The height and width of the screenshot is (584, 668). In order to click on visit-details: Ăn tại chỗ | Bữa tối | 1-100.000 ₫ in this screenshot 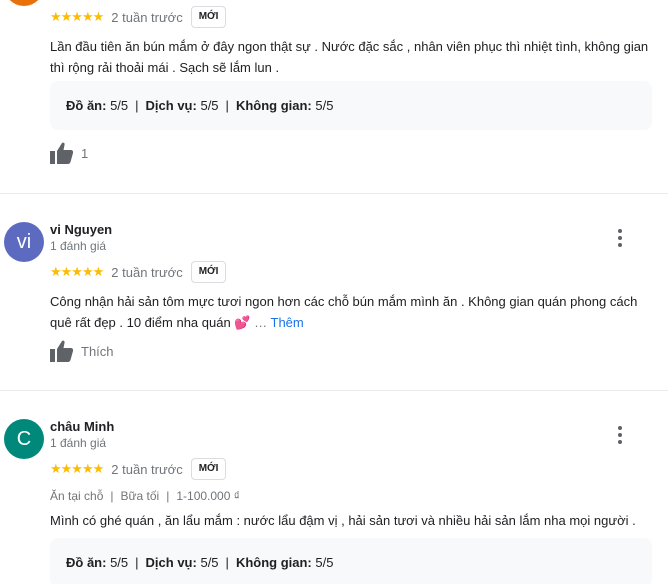, I will do `click(145, 496)`.